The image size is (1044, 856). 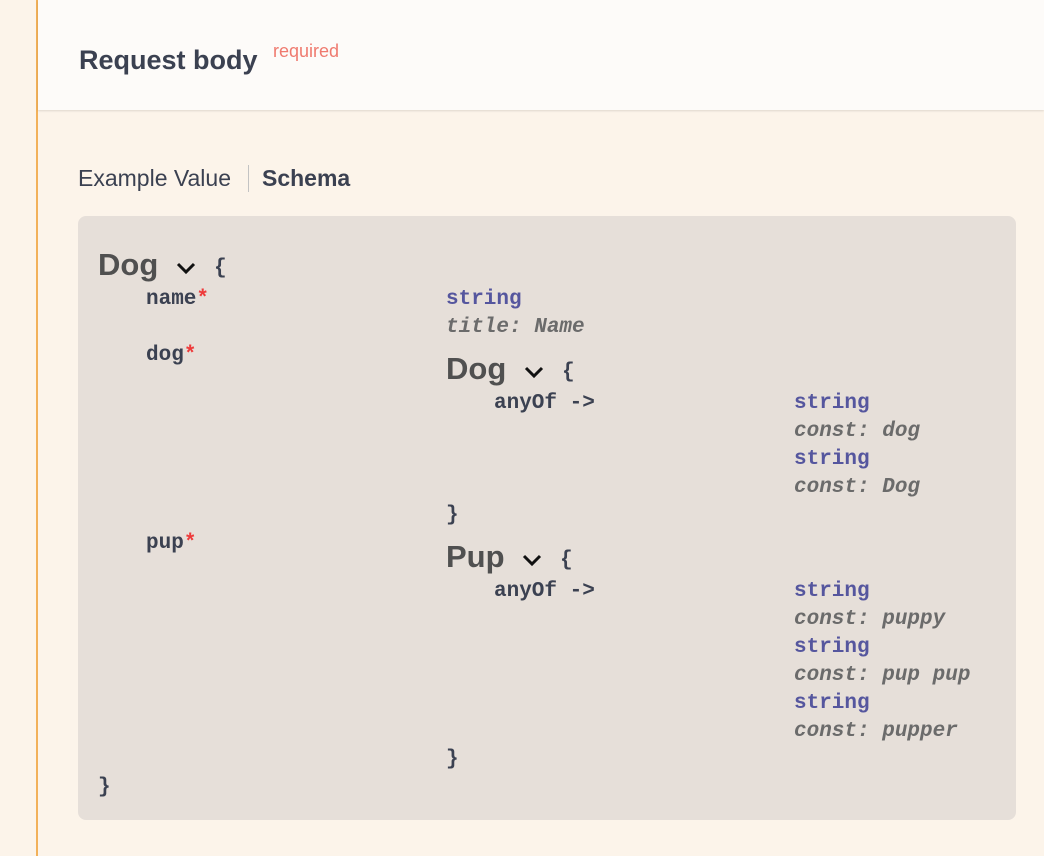 What do you see at coordinates (475, 557) in the screenshot?
I see `model-title-pup: Pup` at bounding box center [475, 557].